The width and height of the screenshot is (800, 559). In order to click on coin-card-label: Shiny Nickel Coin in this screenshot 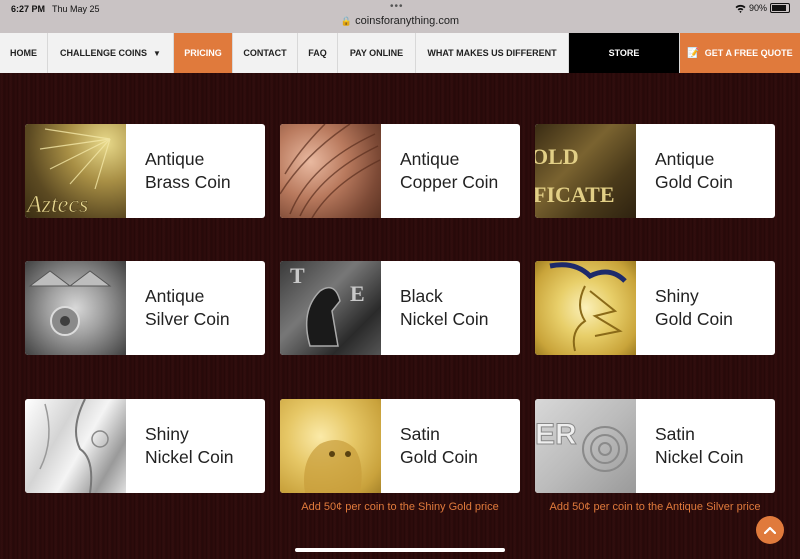, I will do `click(189, 445)`.